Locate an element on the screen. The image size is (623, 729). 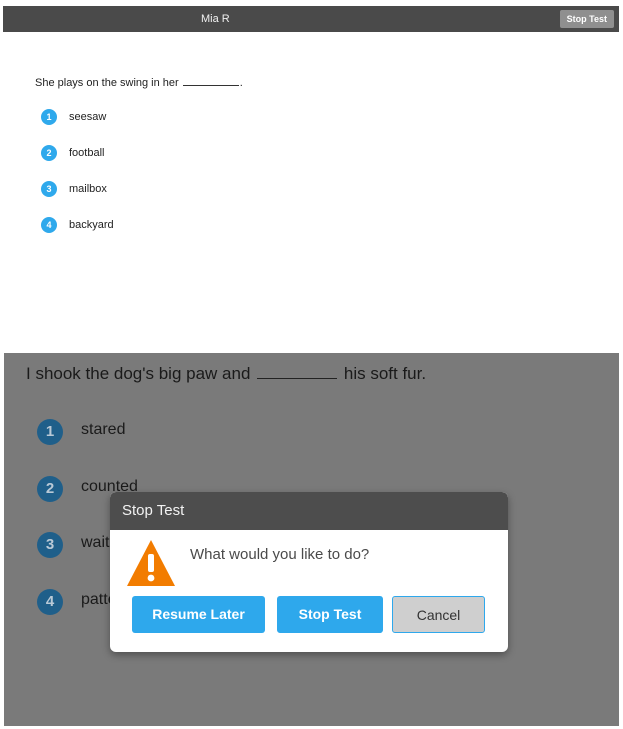
option-label: seesaw is located at coordinates (88, 117).